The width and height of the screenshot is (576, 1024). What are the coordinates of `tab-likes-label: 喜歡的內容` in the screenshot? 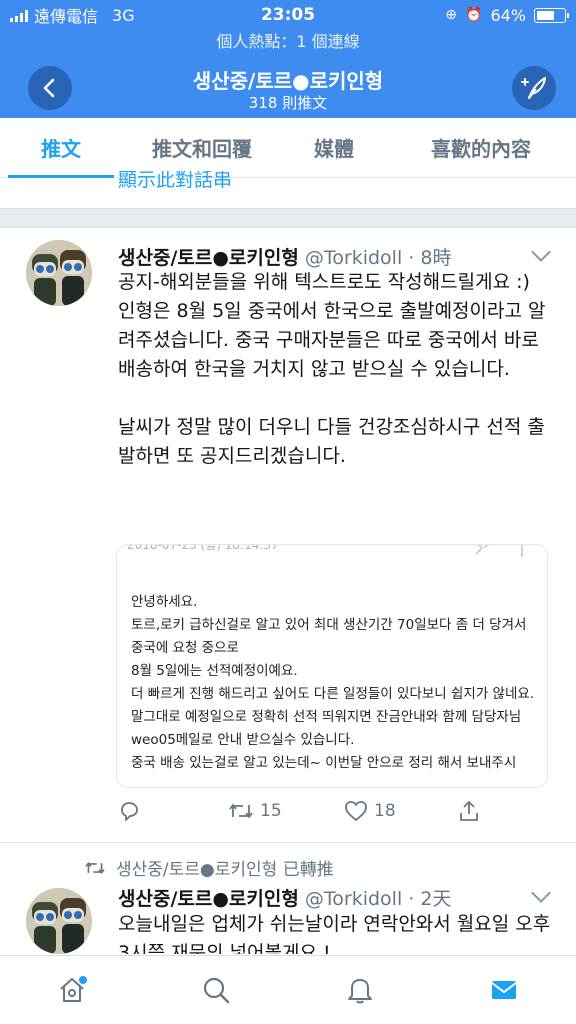 It's located at (481, 149).